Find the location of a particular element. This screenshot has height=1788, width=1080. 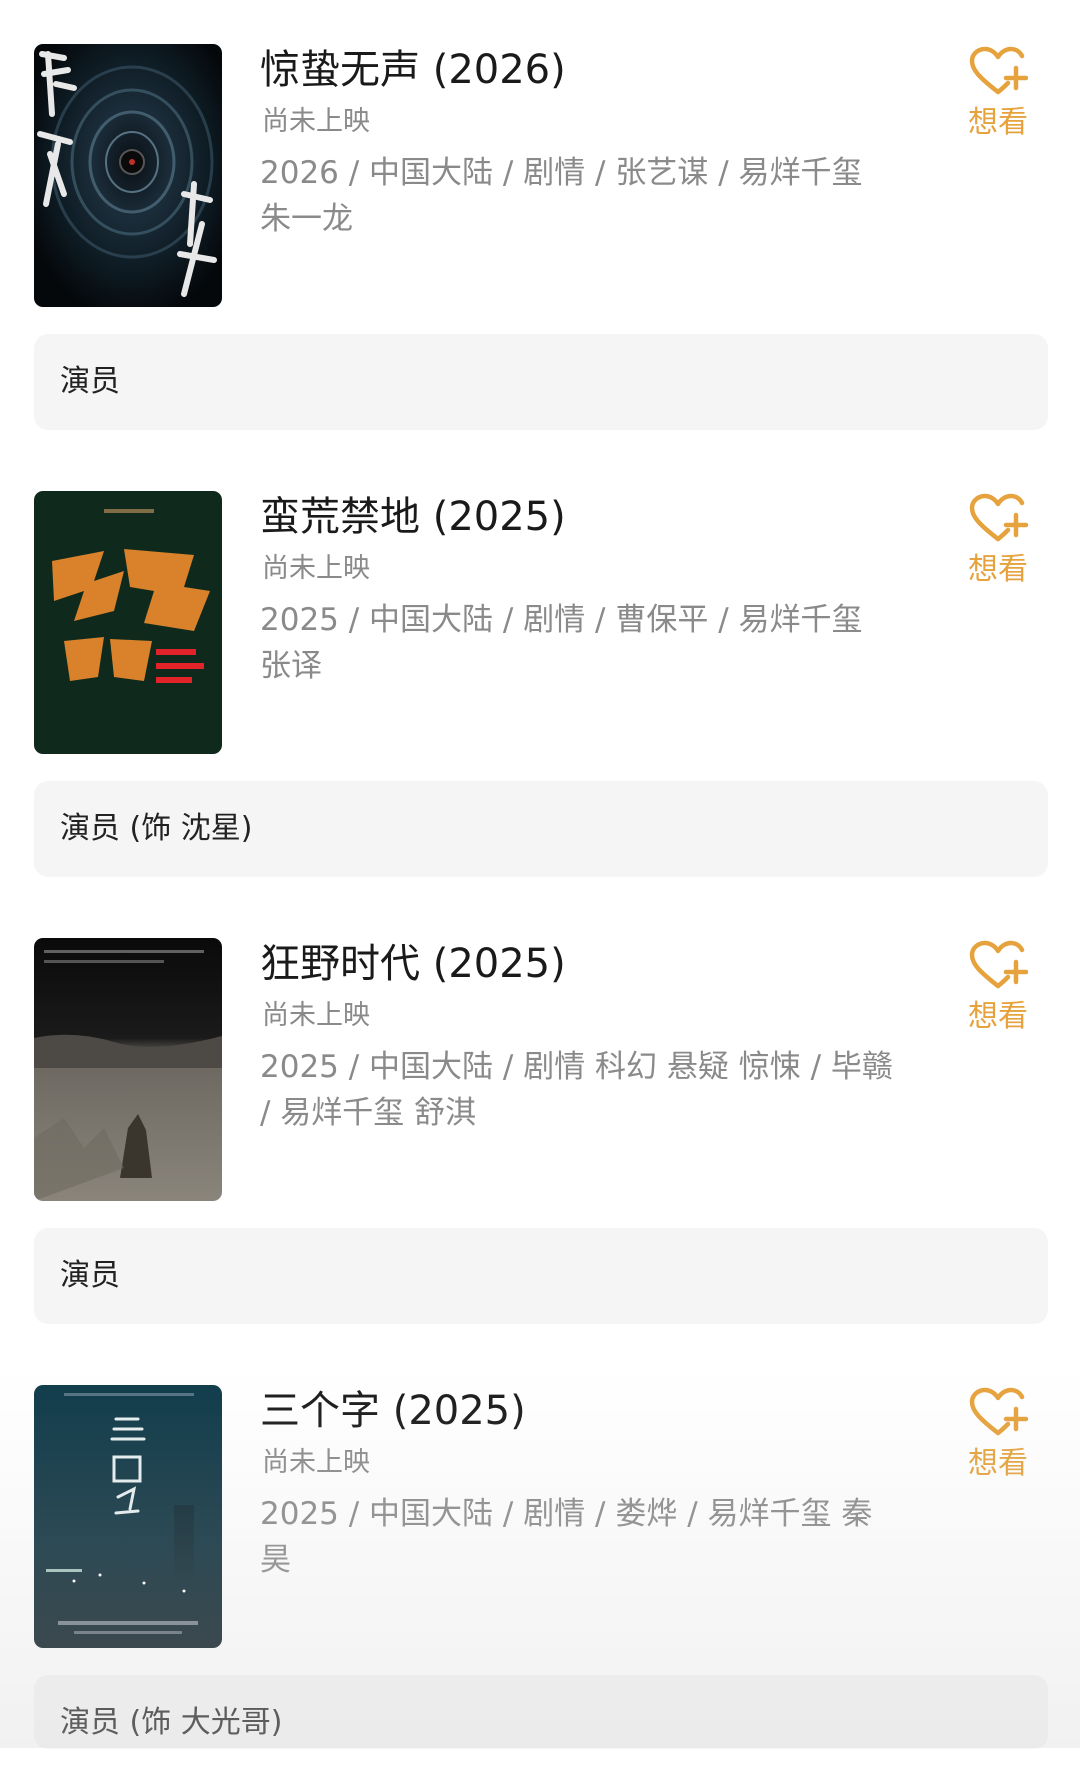

role-bar: 演员 (饰 沈星) is located at coordinates (541, 829).